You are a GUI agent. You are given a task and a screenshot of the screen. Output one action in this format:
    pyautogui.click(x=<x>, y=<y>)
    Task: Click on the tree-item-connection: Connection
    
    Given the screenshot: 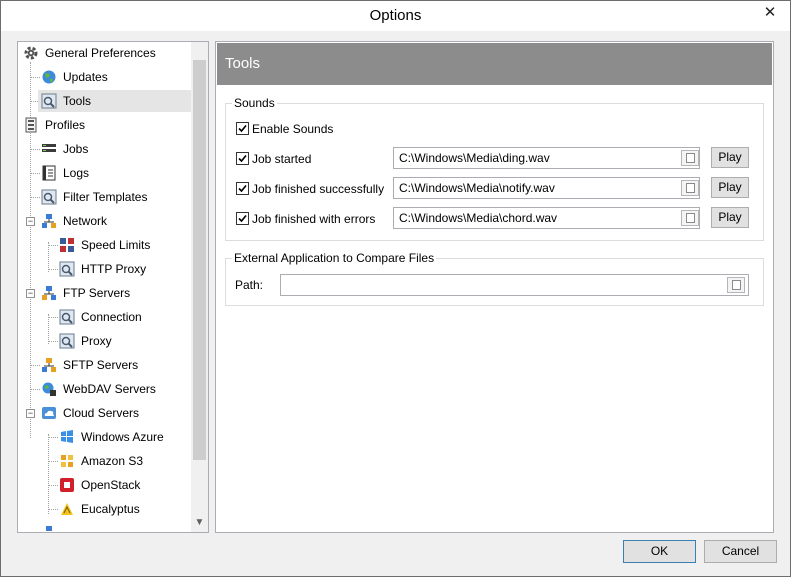 What is the action you would take?
    pyautogui.click(x=105, y=317)
    